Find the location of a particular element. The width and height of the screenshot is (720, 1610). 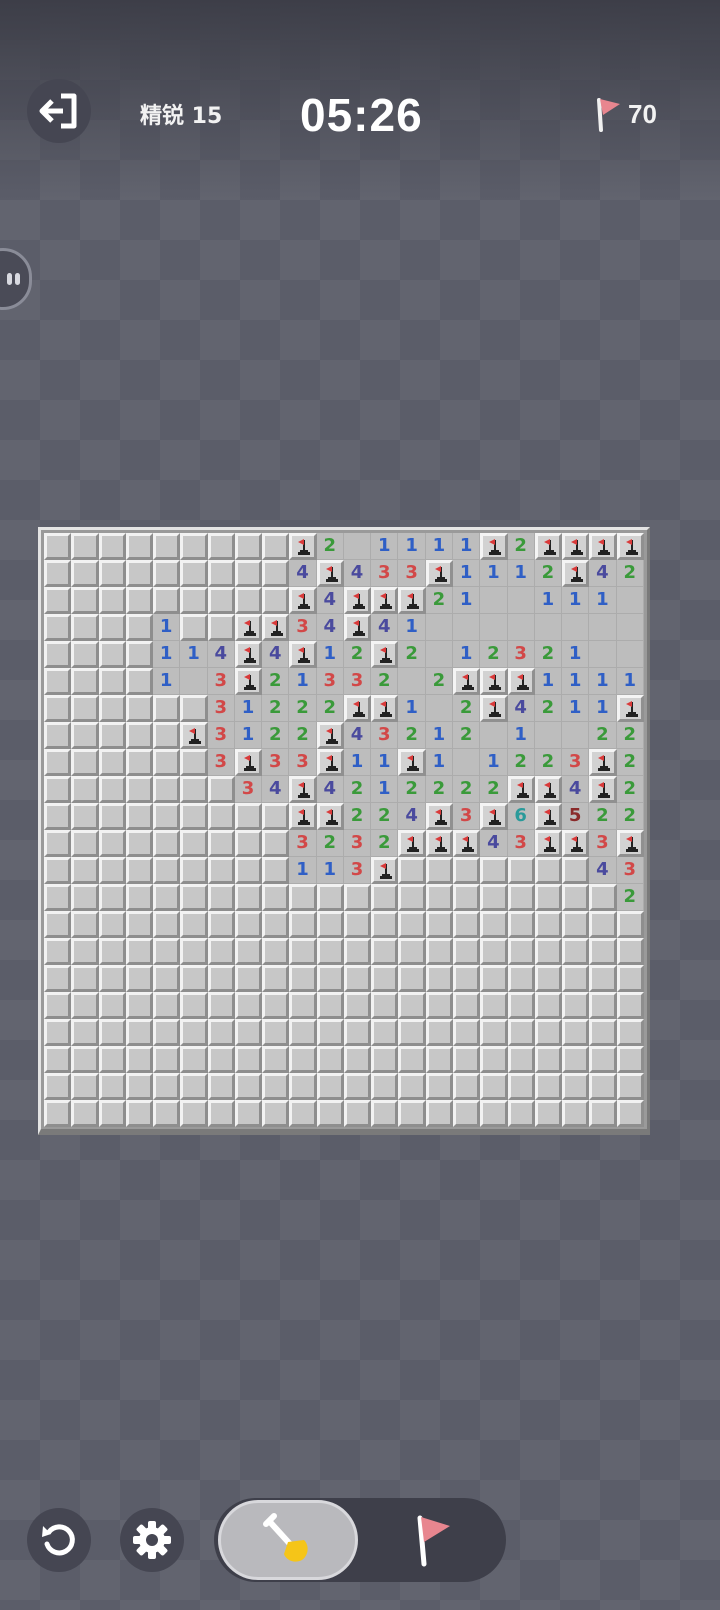

exit-button is located at coordinates (59, 111).